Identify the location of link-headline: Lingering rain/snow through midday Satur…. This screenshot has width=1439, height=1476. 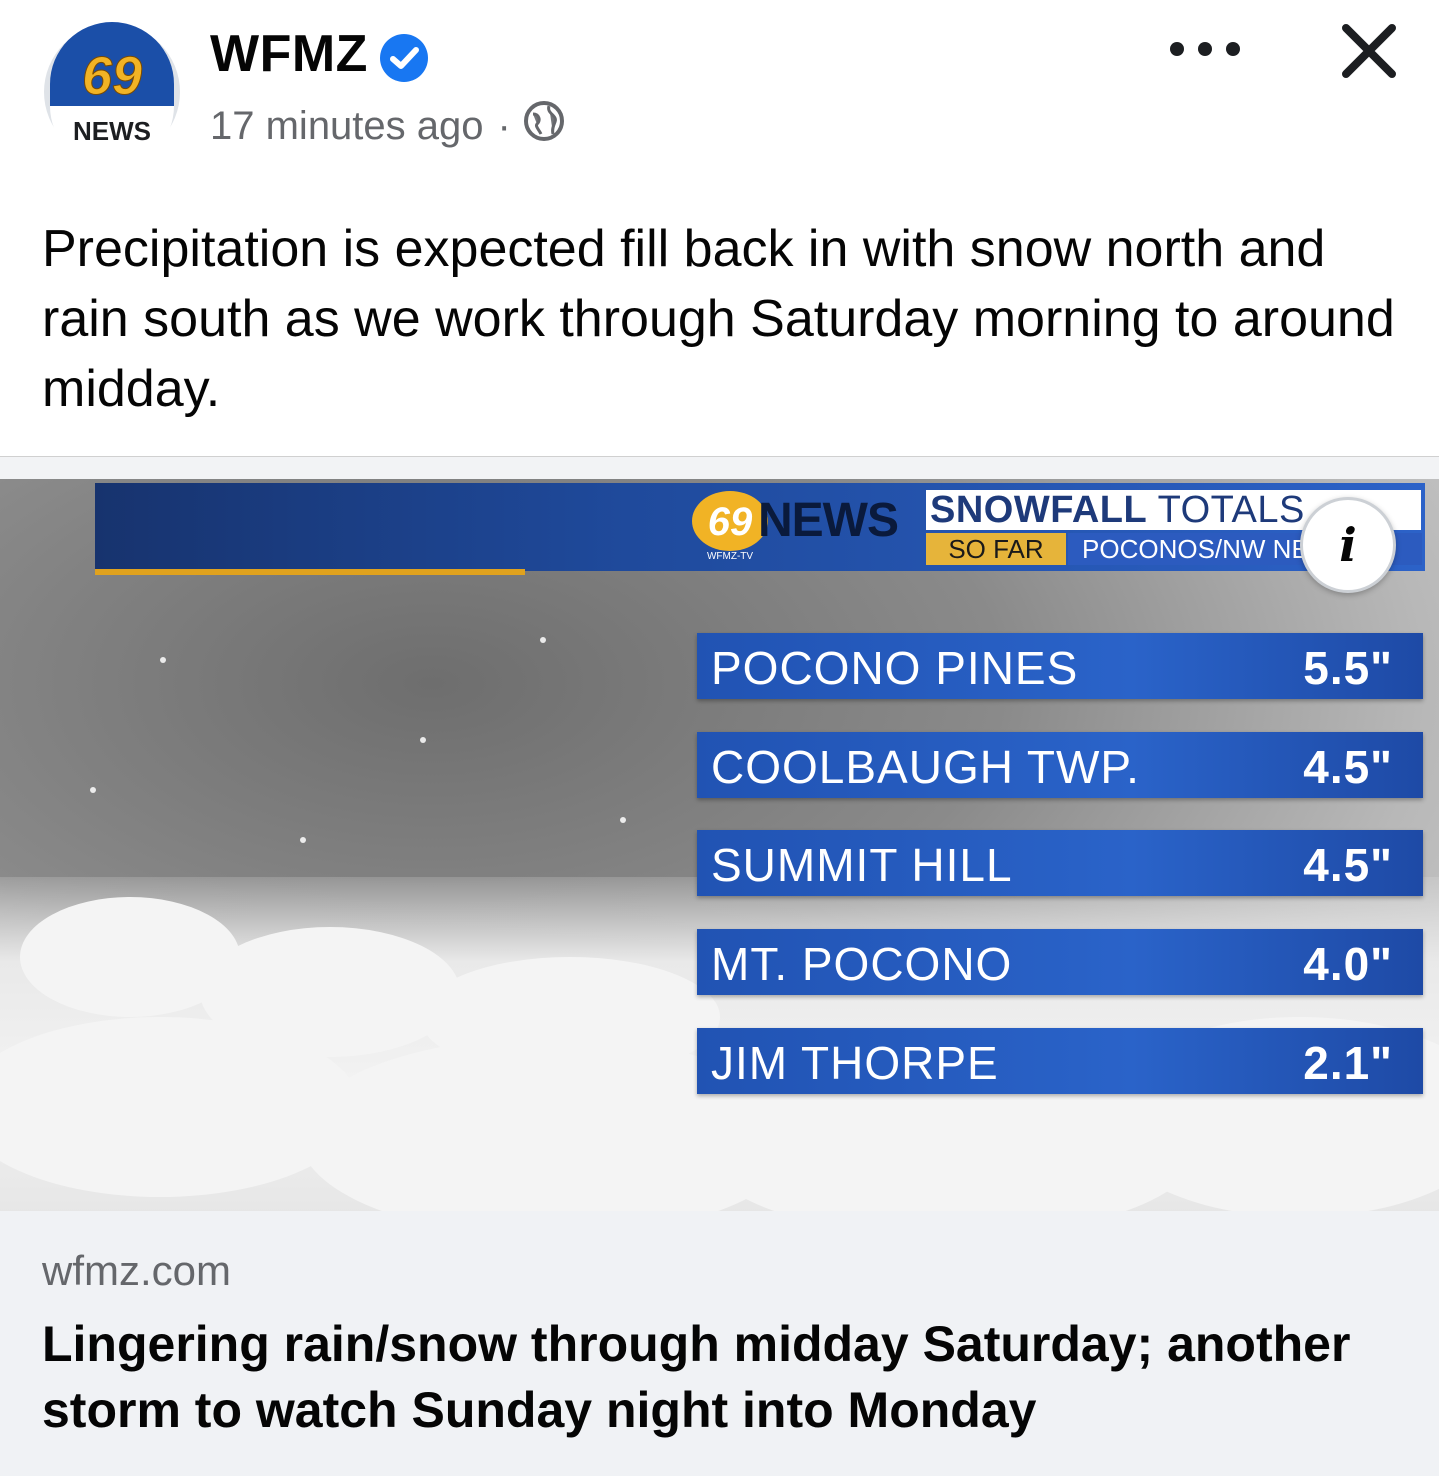
(722, 1377).